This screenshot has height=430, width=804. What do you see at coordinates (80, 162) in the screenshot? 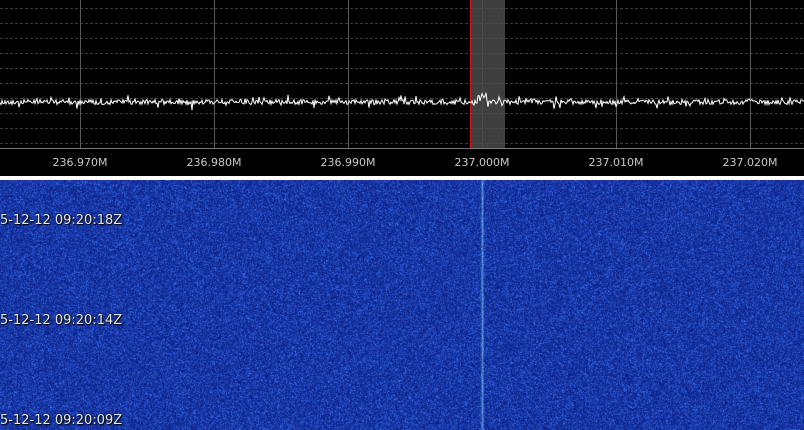
I see `freq-label-236970: 236.970M` at bounding box center [80, 162].